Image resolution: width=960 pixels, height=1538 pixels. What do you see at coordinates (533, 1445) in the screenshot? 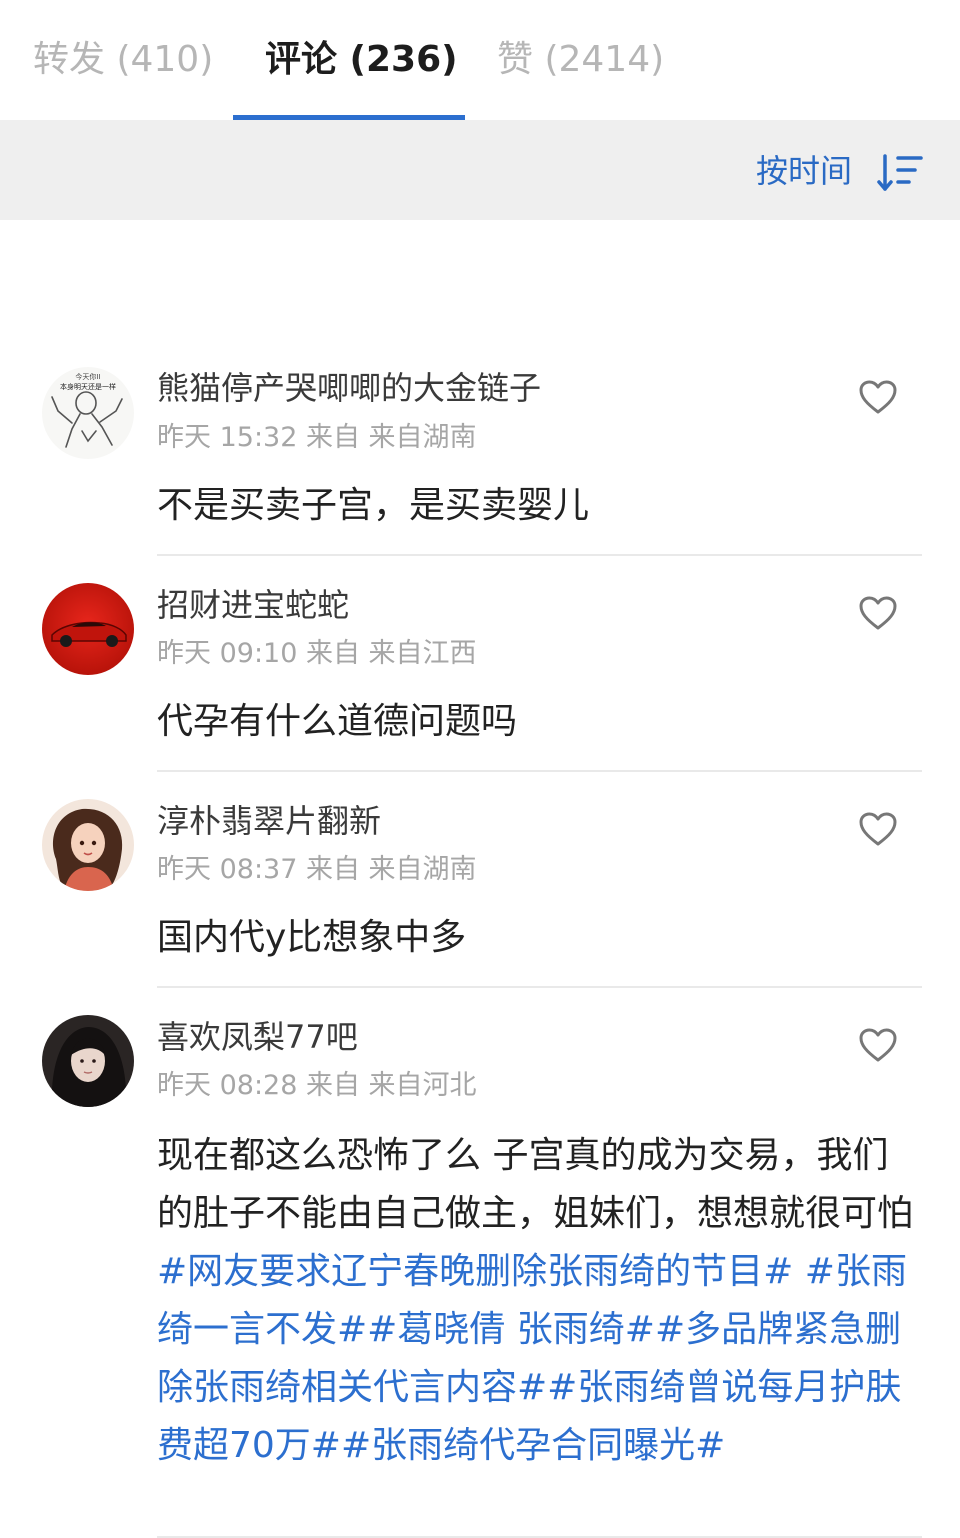
I see `hashtag-link: #张雨绮代孕合同曝光#` at bounding box center [533, 1445].